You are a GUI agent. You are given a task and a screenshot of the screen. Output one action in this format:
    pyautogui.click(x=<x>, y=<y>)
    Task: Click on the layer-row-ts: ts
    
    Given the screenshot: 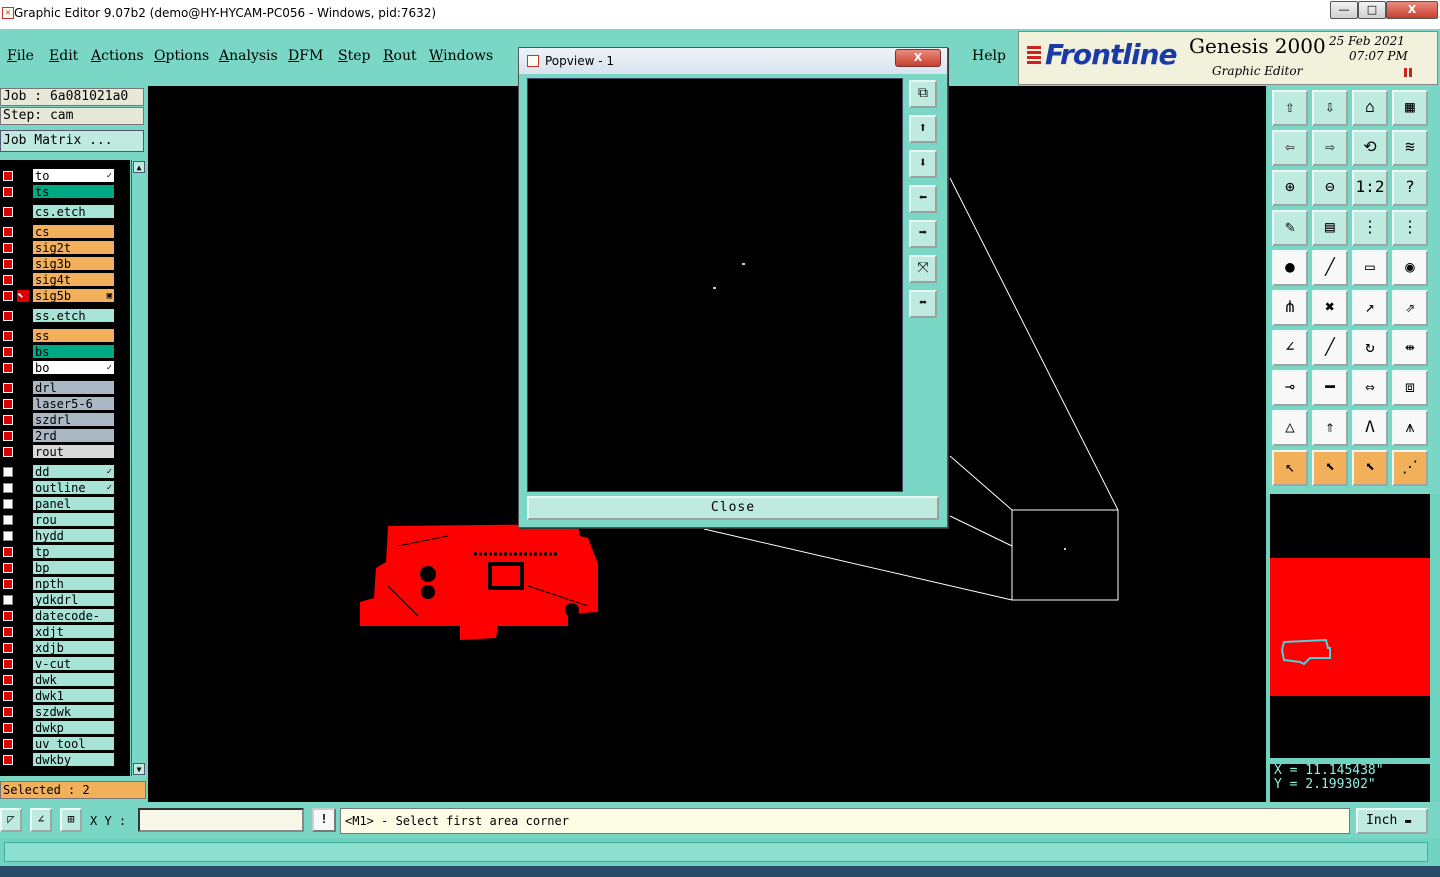 What is the action you would take?
    pyautogui.click(x=65, y=192)
    